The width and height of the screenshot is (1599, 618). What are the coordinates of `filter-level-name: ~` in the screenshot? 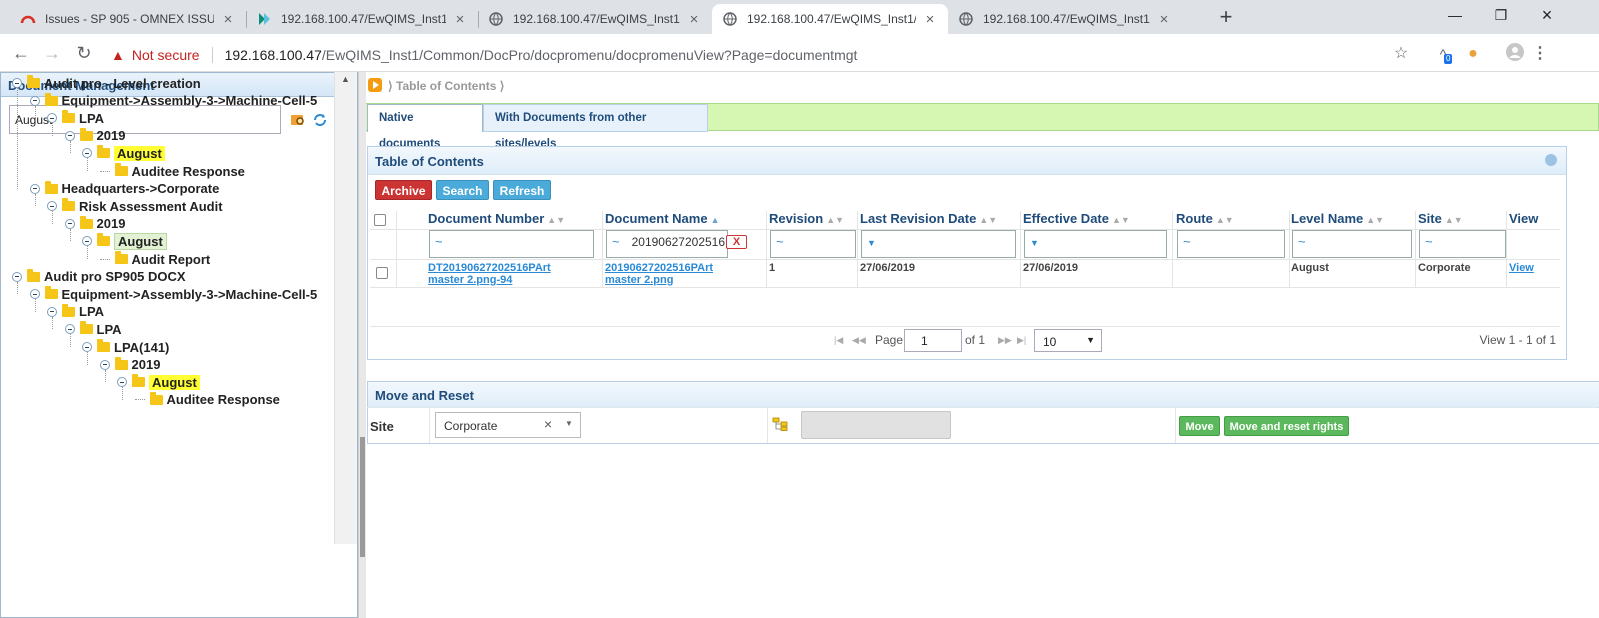 It's located at (1352, 244).